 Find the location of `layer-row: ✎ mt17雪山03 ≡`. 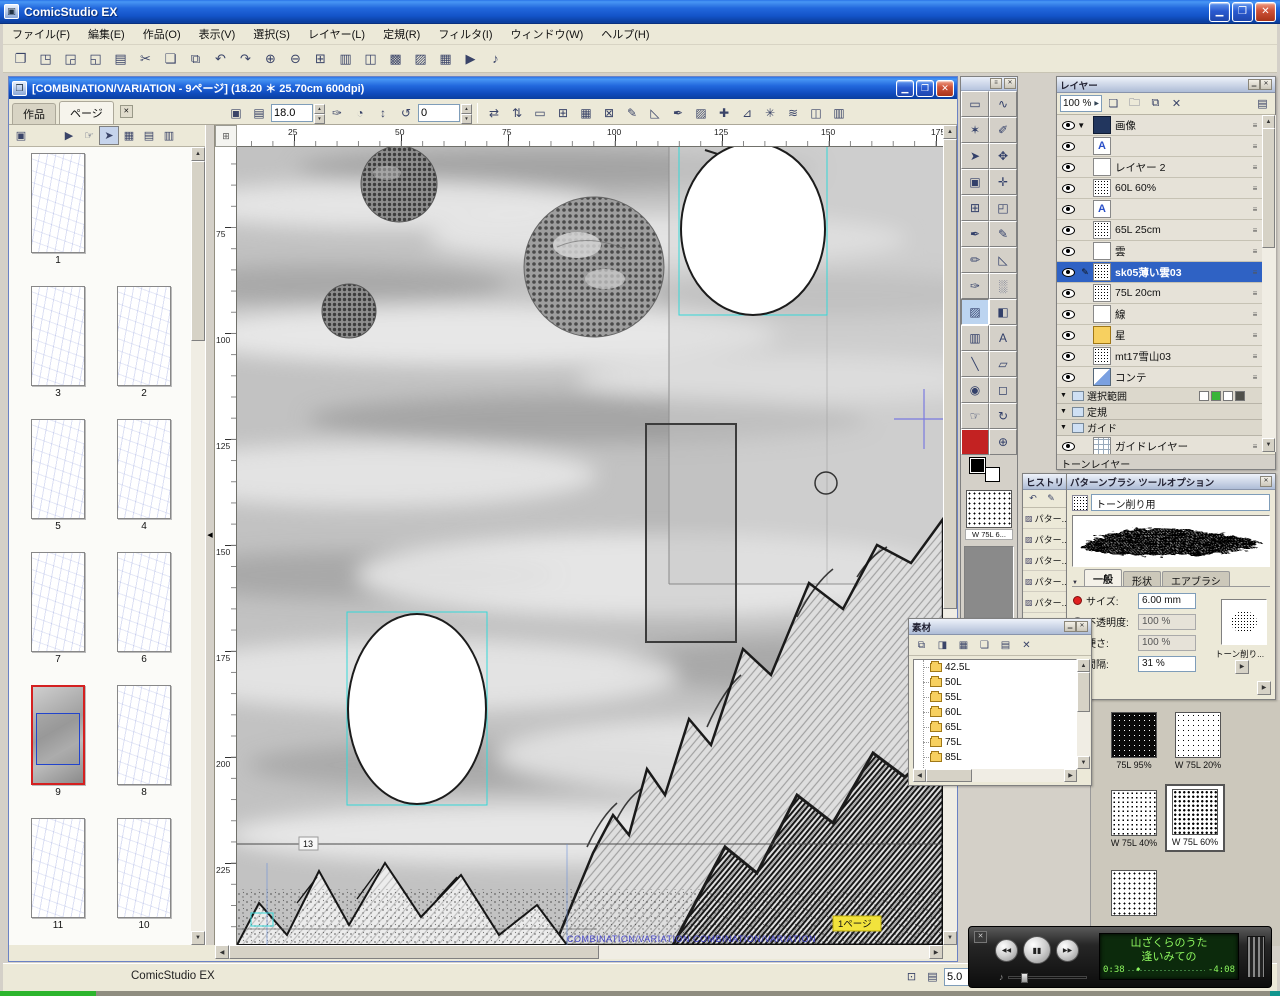

layer-row: ✎ mt17雪山03 ≡ is located at coordinates (1159, 356).